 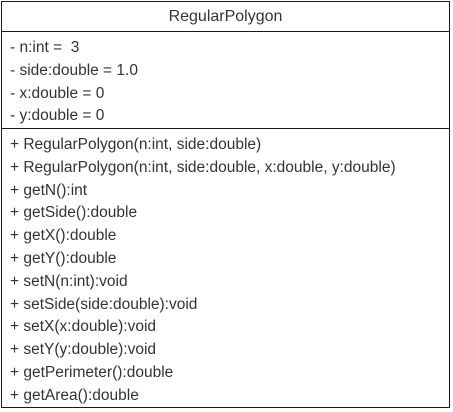 I want to click on attribute-y: - y:double = 0, so click(x=57, y=116).